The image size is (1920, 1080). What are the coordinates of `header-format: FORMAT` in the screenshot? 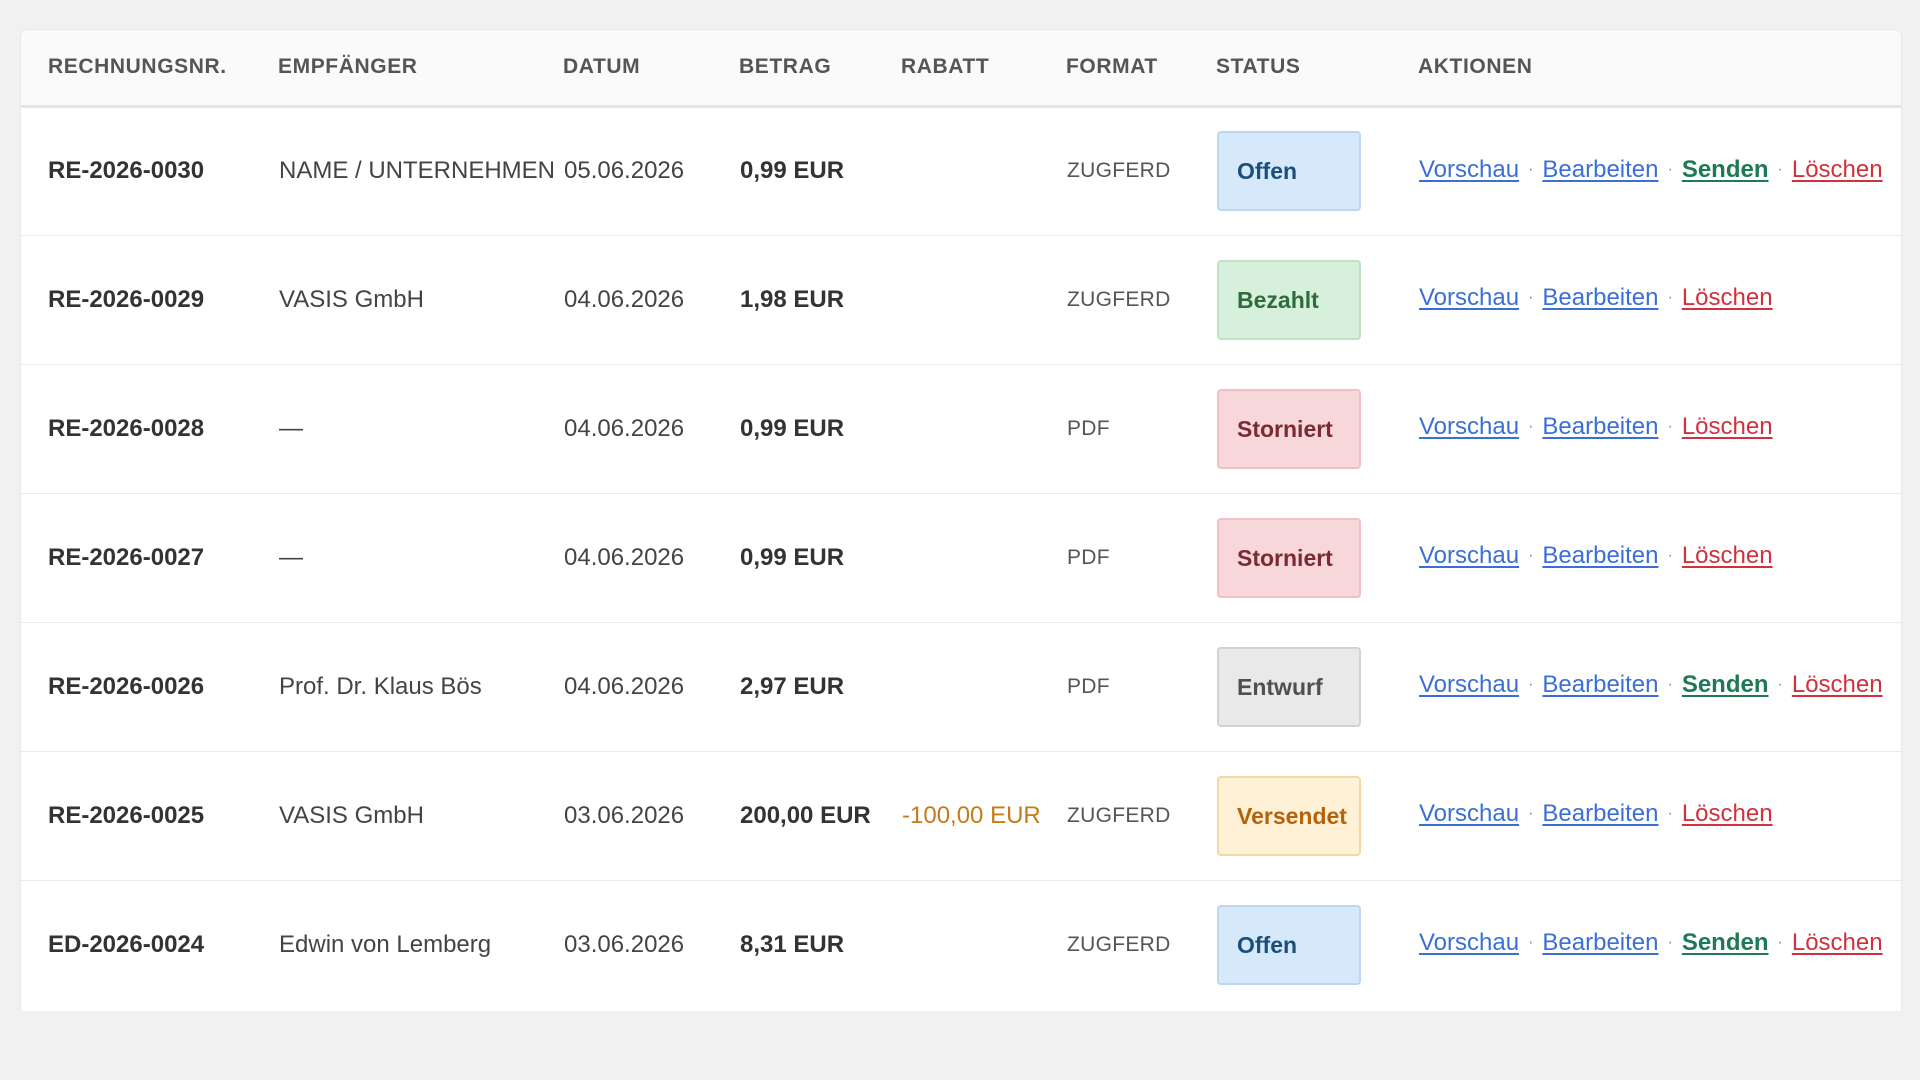 It's located at (1112, 67).